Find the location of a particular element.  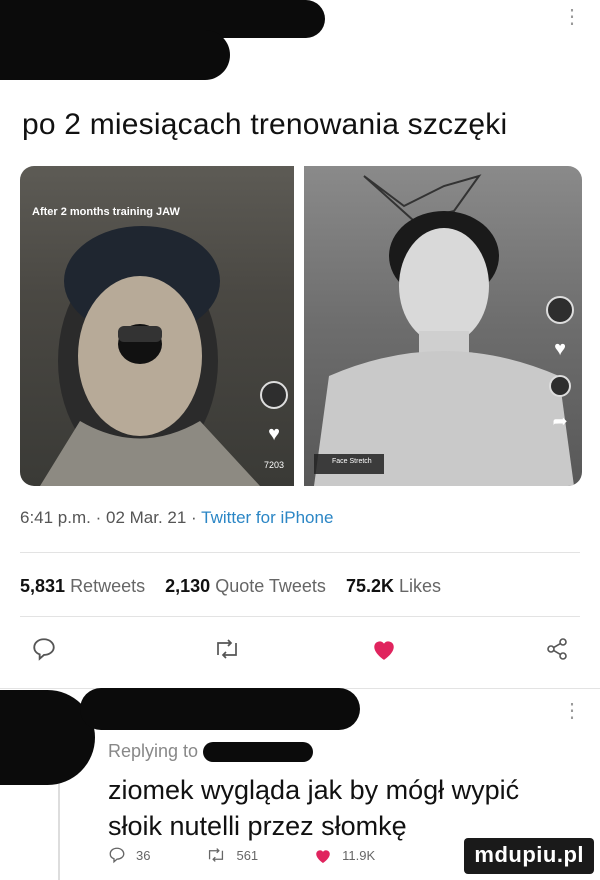

reply-action-bar: 36 561 11.9K is located at coordinates (259, 855).